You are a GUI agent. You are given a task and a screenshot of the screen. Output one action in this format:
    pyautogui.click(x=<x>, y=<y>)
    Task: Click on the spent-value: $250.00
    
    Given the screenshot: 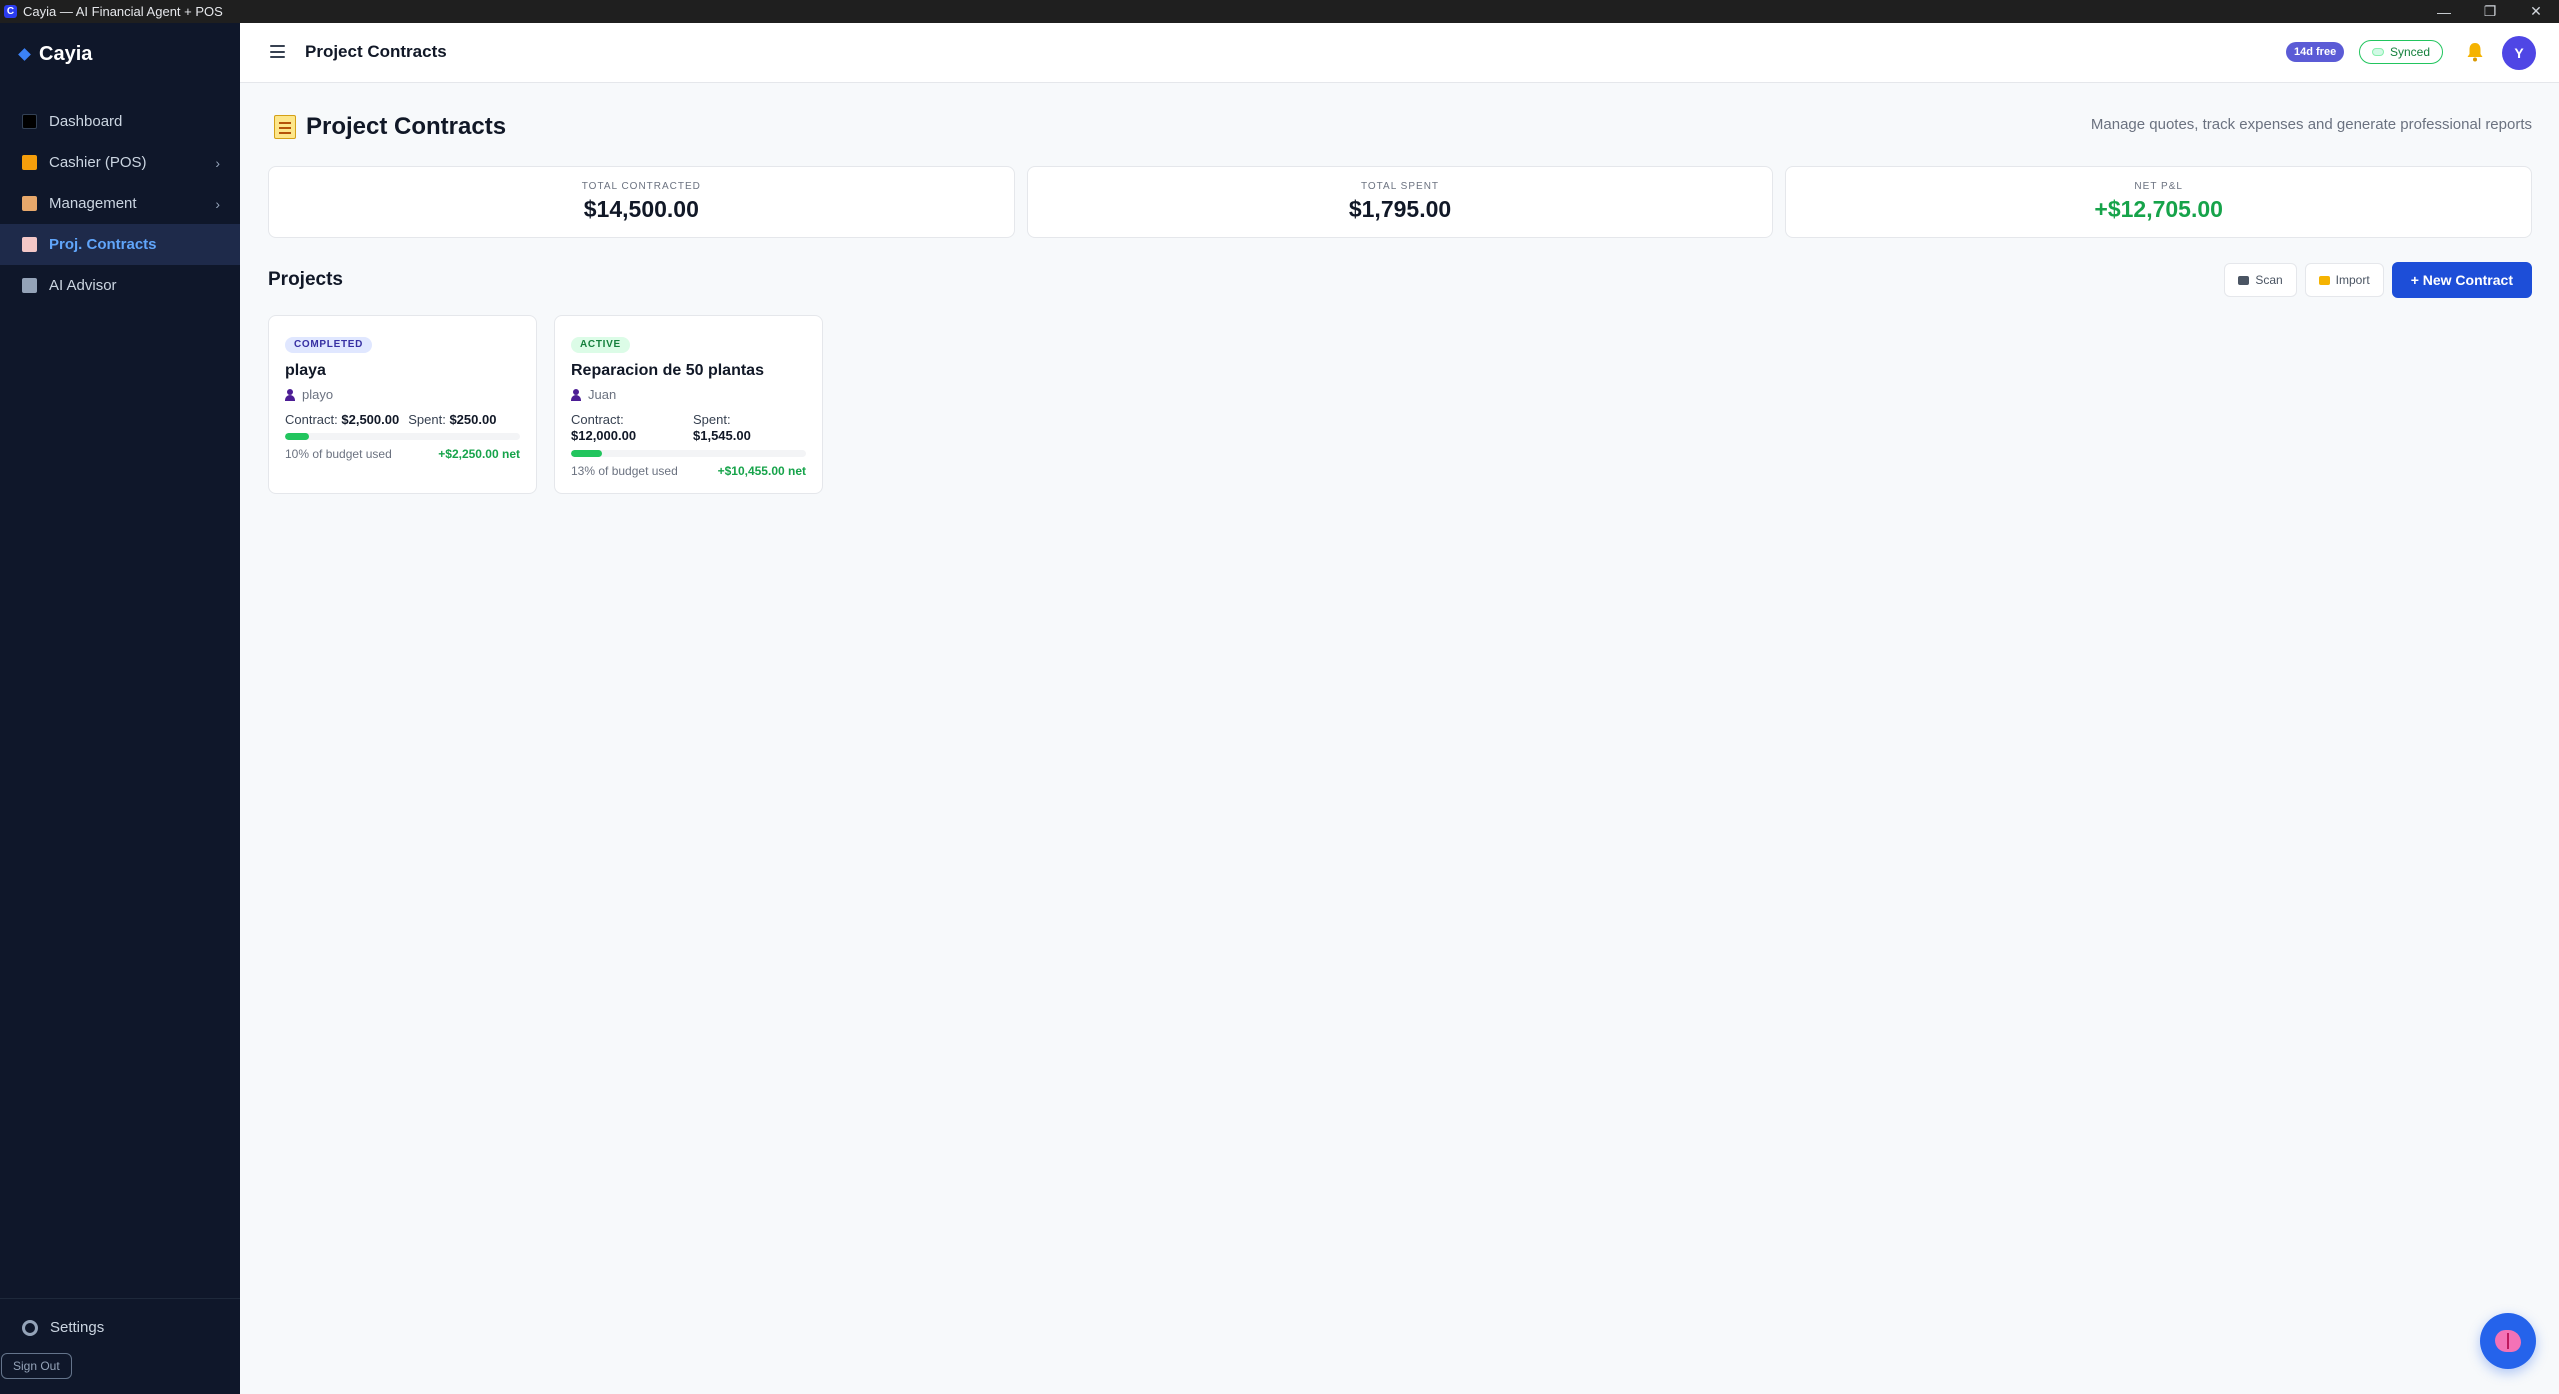 What is the action you would take?
    pyautogui.click(x=473, y=419)
    